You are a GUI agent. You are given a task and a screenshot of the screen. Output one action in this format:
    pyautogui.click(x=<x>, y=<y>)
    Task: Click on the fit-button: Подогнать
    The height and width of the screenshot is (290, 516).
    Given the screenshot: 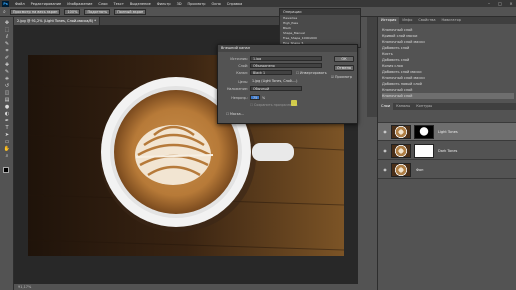 What is the action you would take?
    pyautogui.click(x=97, y=11)
    